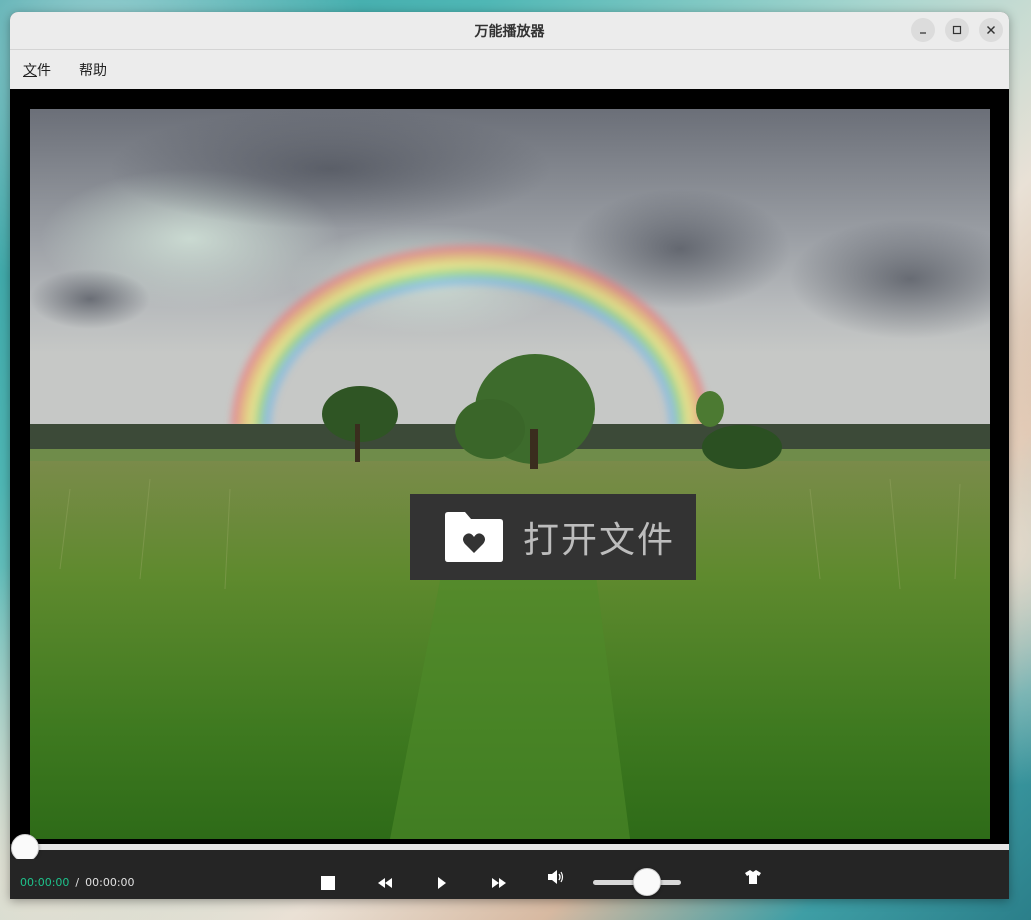  I want to click on fast-forward-icon, so click(499, 883).